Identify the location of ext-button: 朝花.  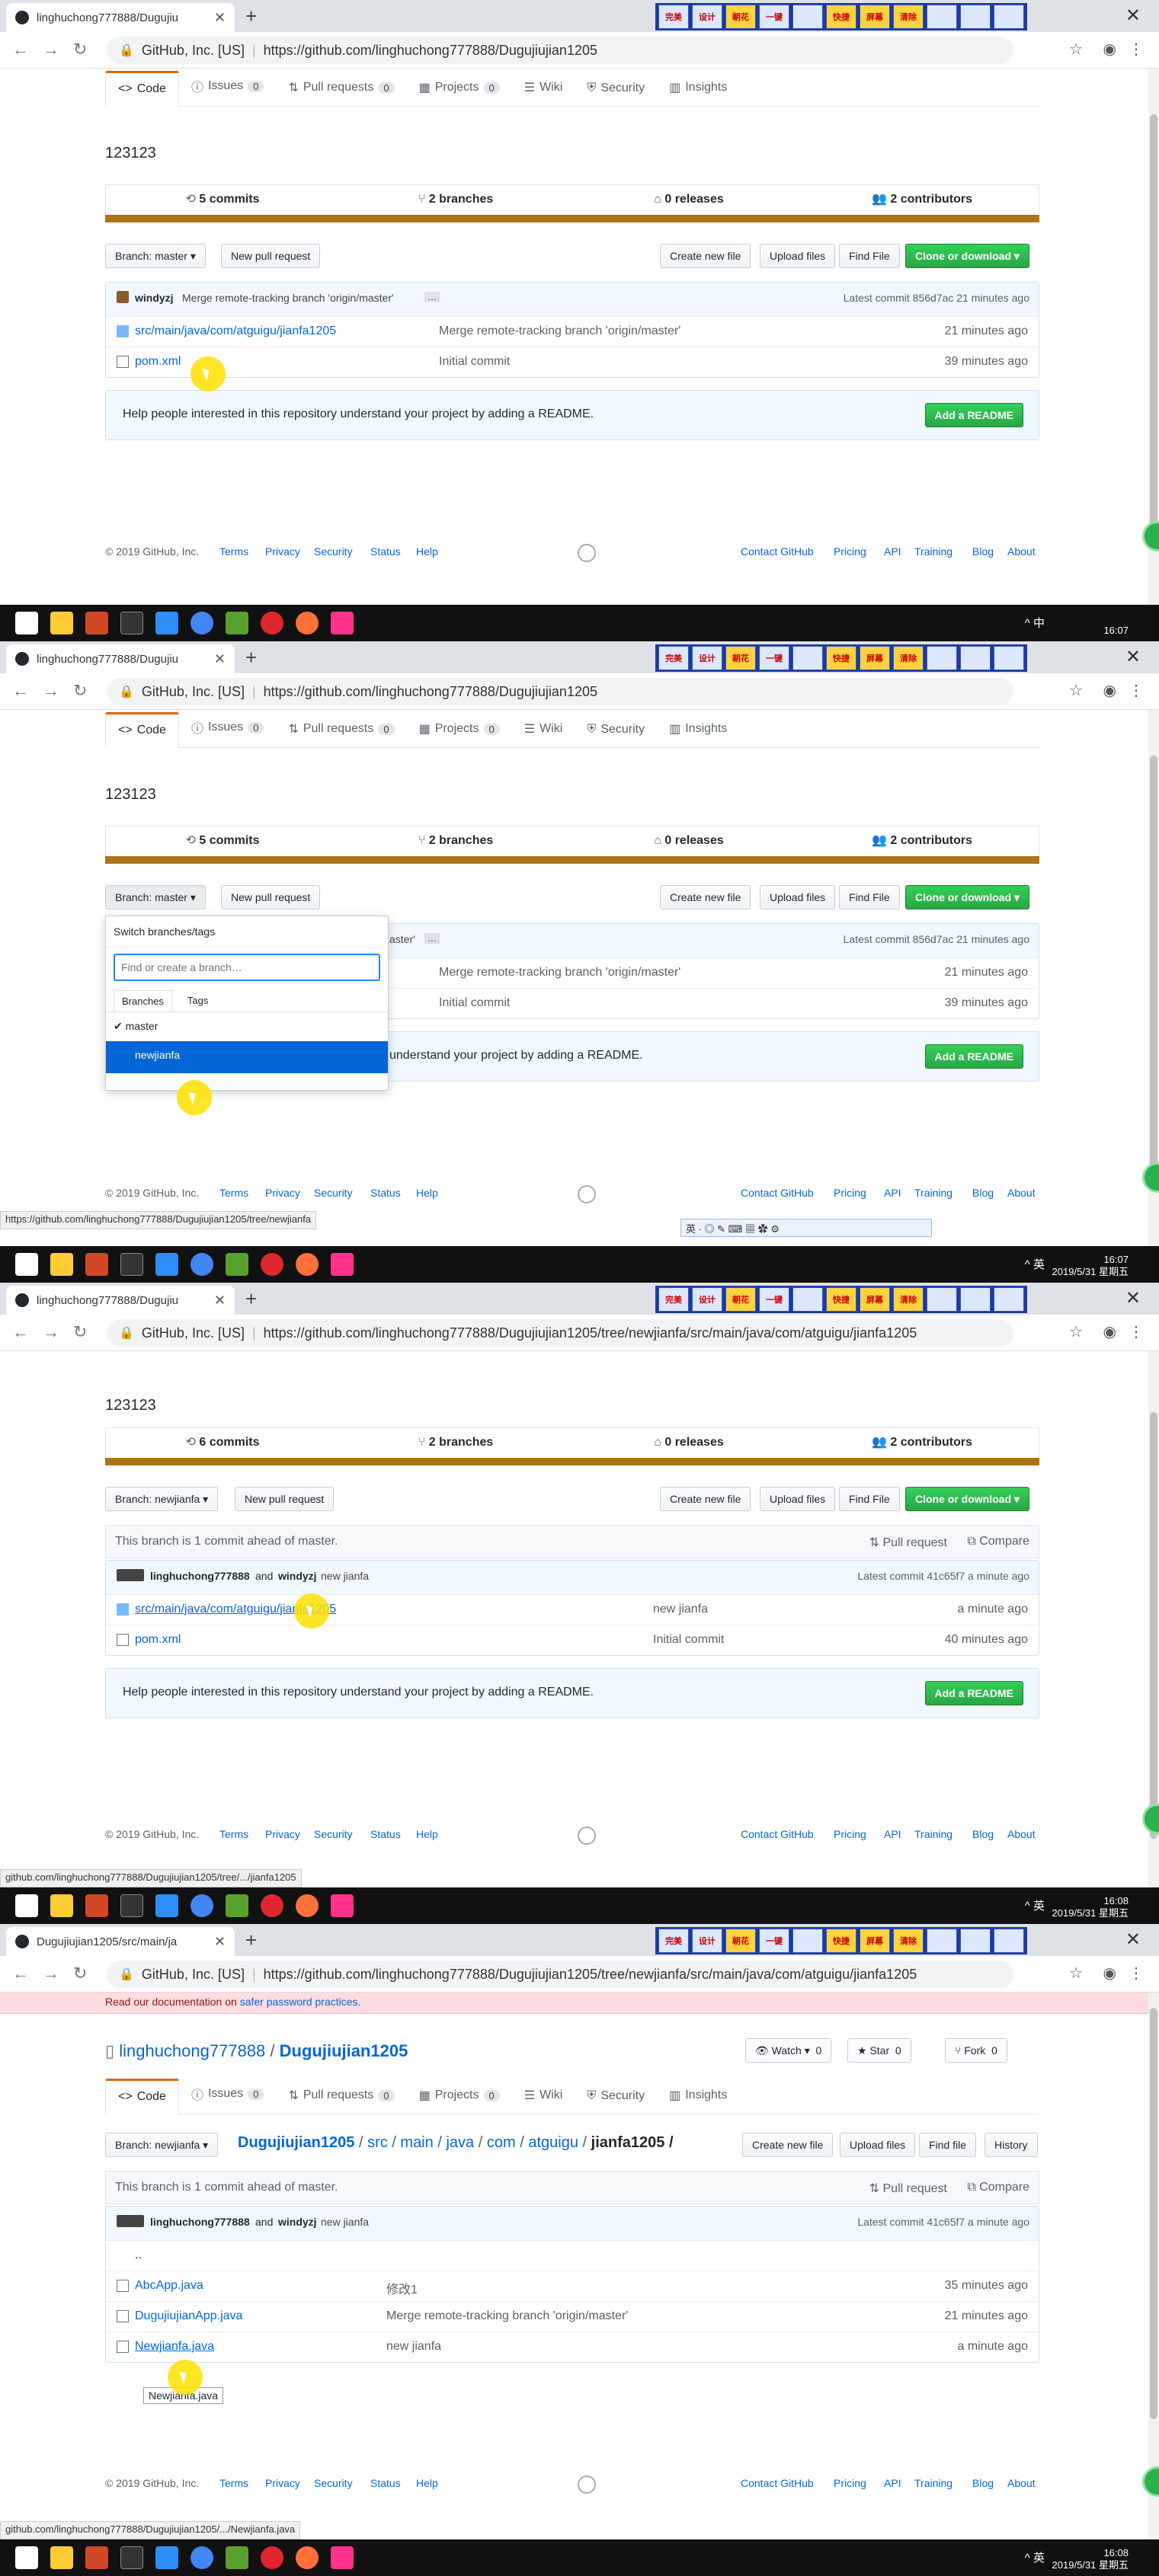
(741, 17).